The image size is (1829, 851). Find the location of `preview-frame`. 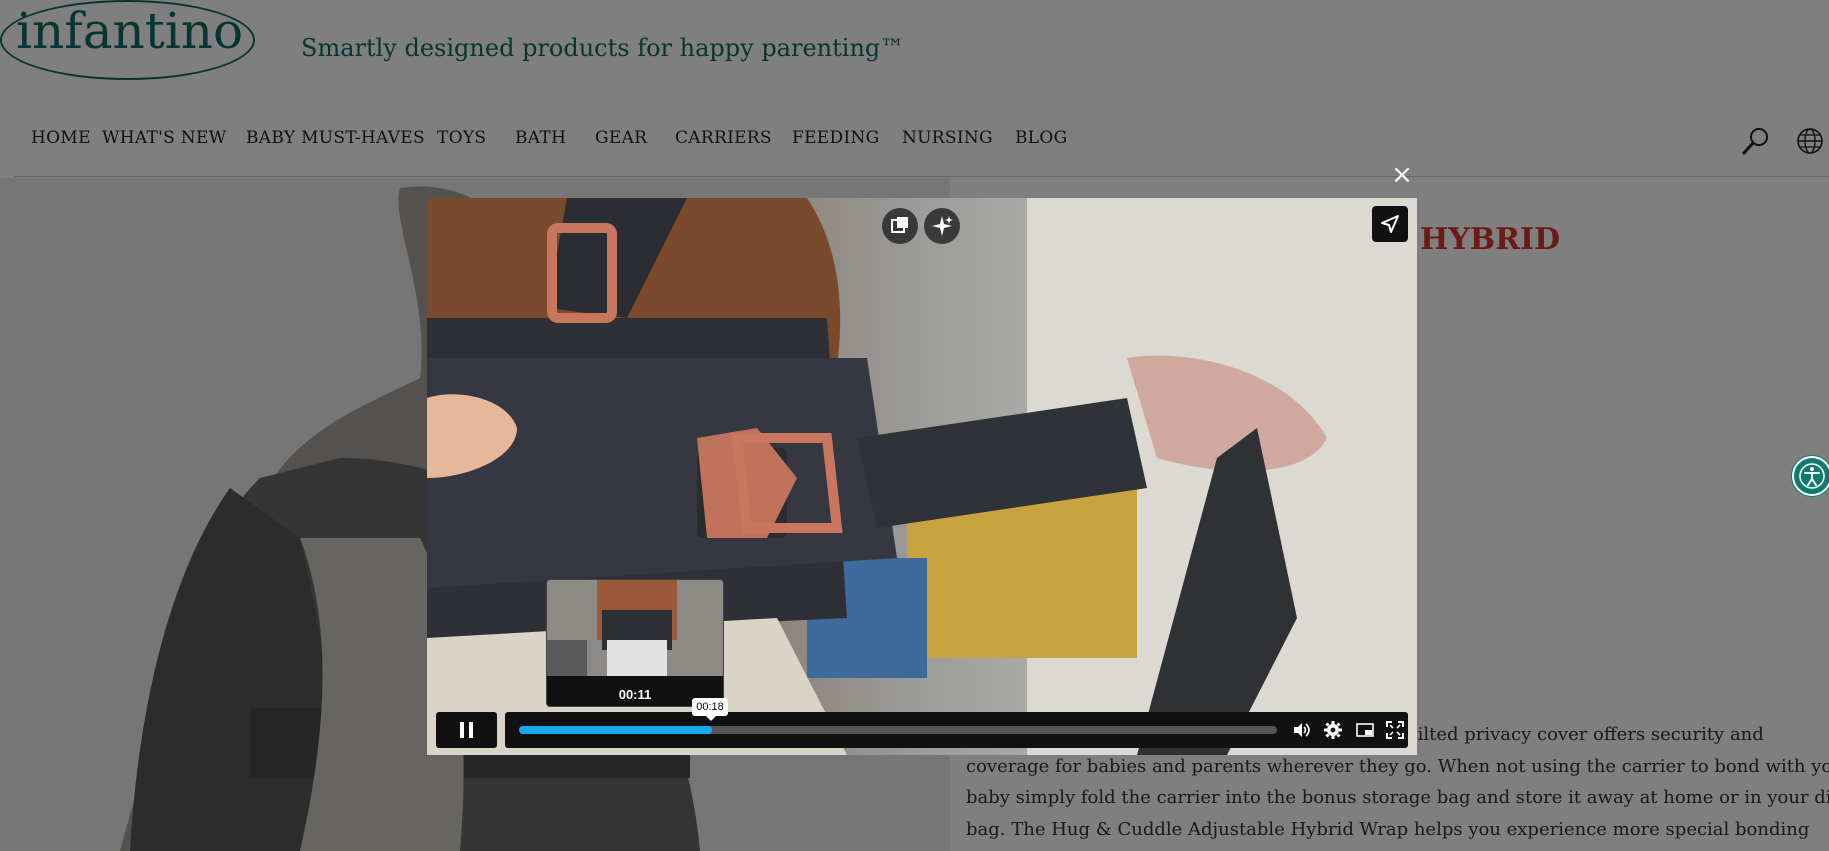

preview-frame is located at coordinates (635, 628).